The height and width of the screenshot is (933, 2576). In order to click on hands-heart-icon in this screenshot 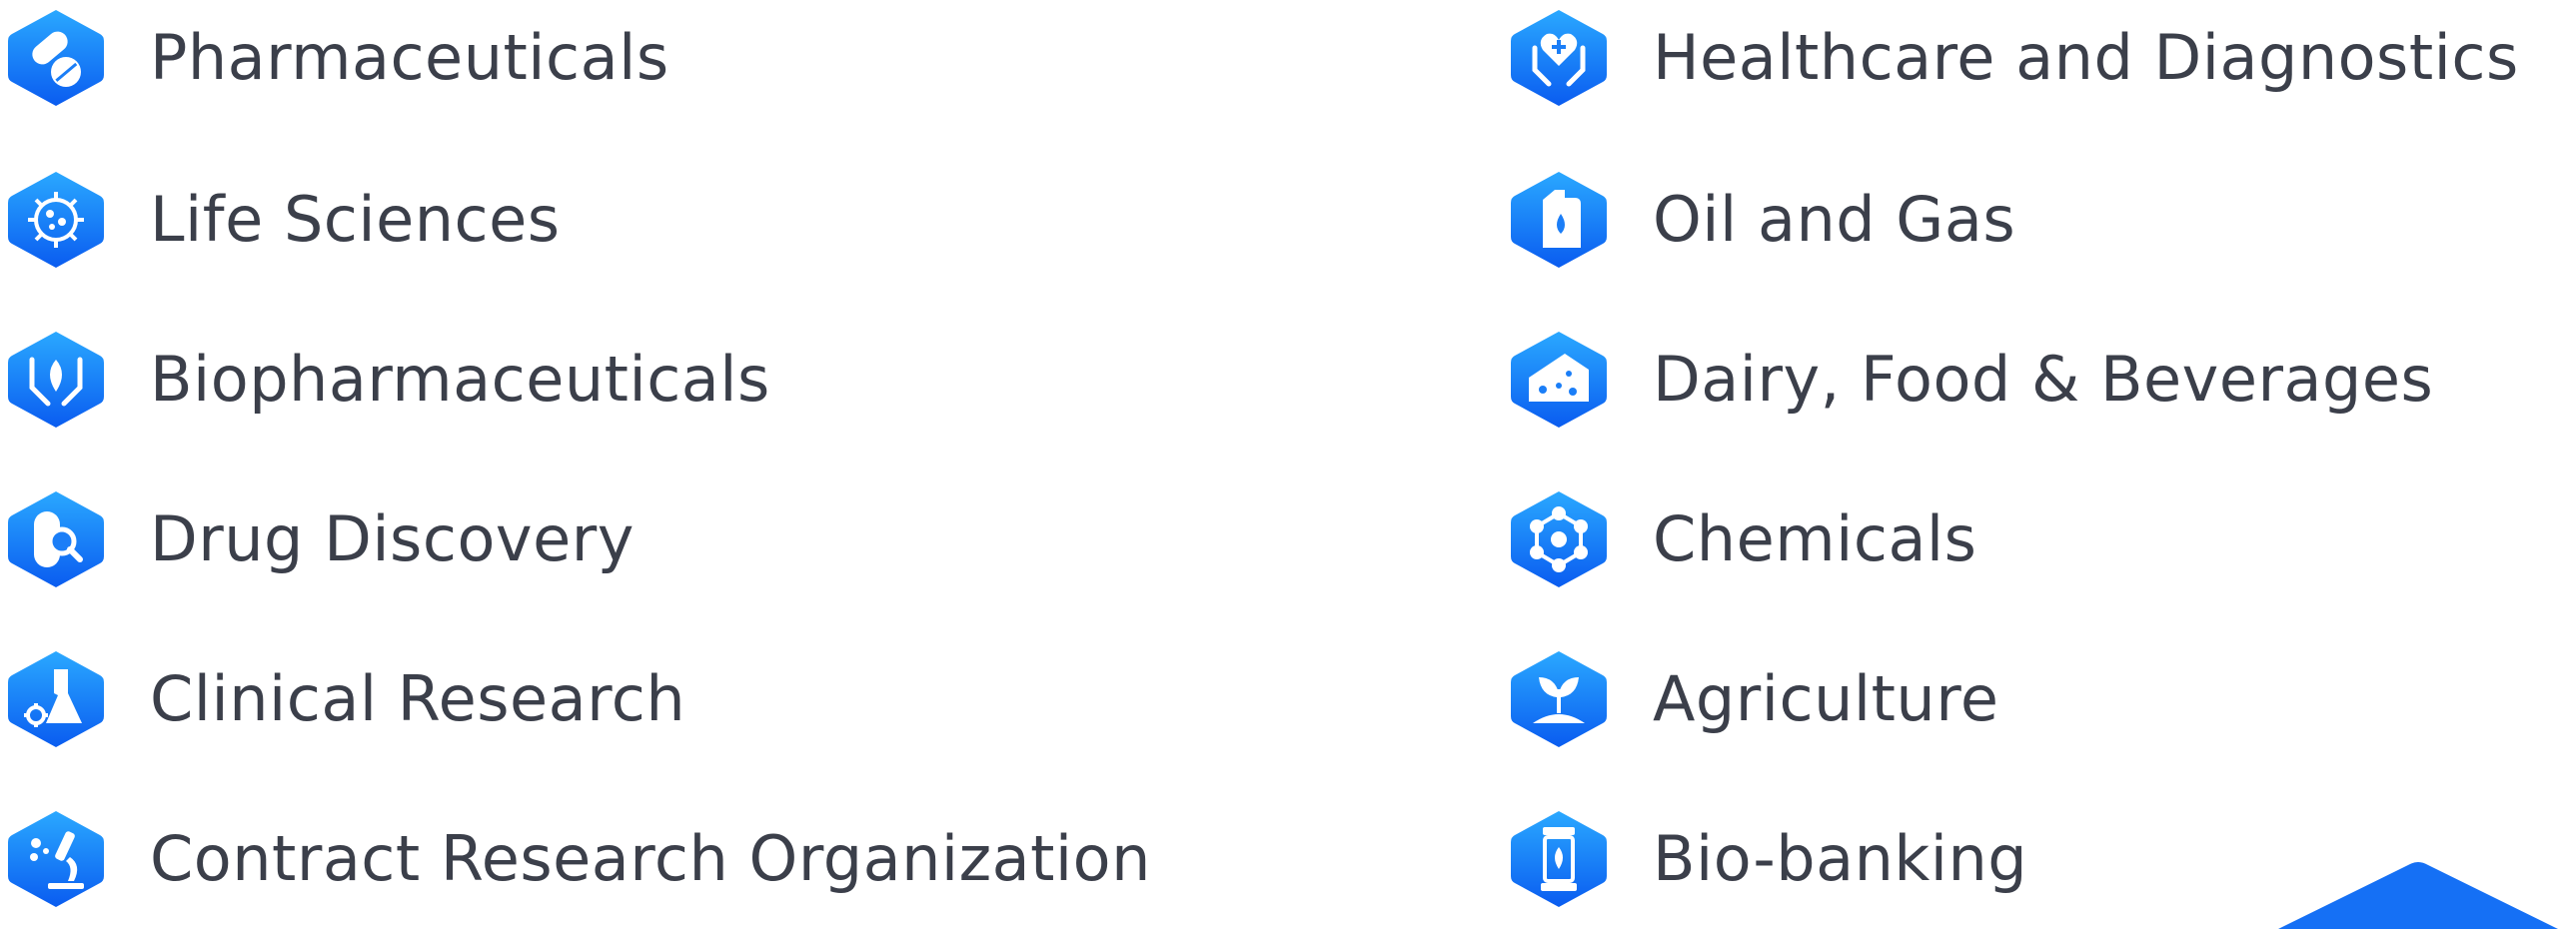, I will do `click(1559, 58)`.